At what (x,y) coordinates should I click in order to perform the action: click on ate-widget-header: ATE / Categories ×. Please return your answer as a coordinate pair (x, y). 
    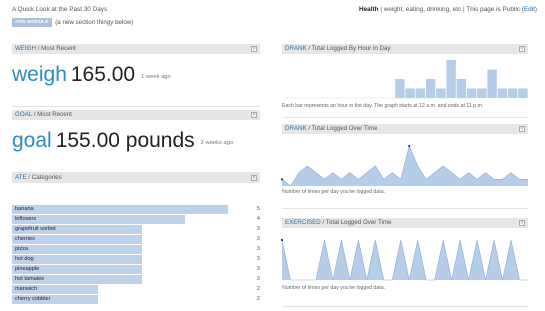
    Looking at the image, I should click on (136, 178).